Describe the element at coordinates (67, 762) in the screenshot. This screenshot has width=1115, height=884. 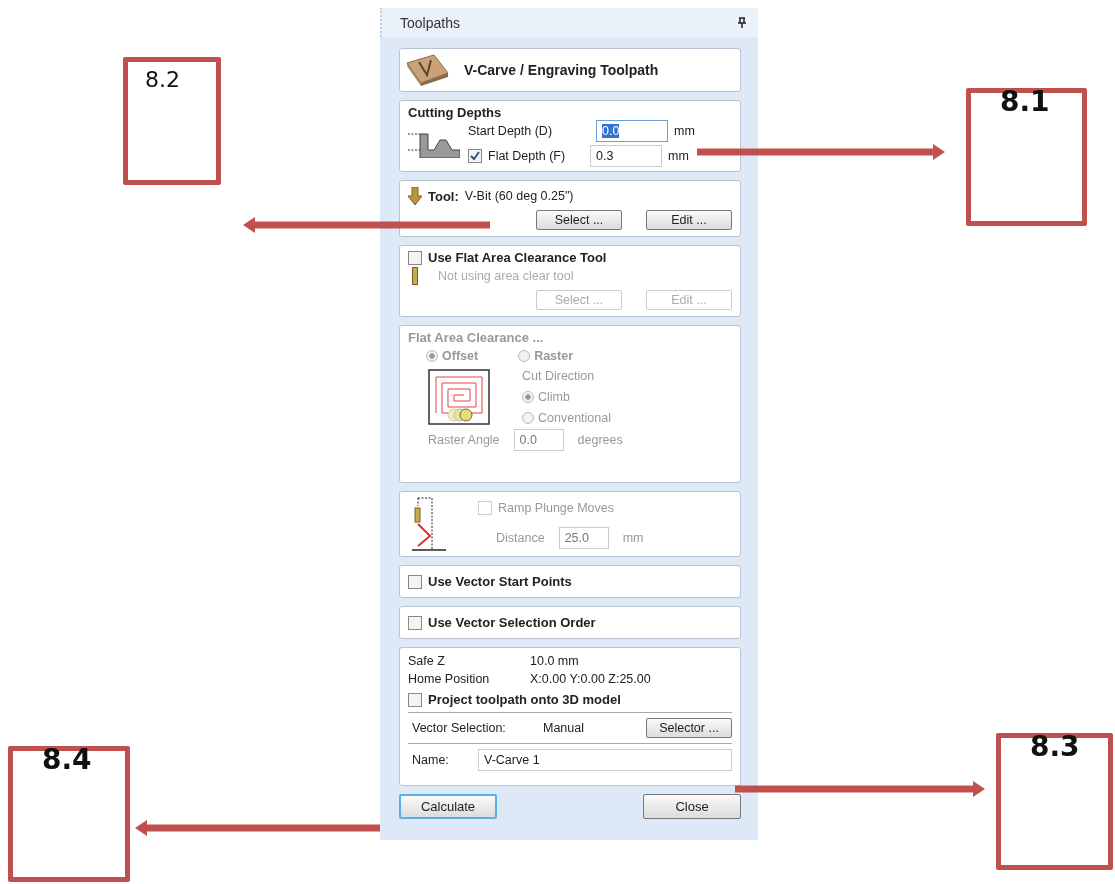
I see `callout-label: 8.4` at that location.